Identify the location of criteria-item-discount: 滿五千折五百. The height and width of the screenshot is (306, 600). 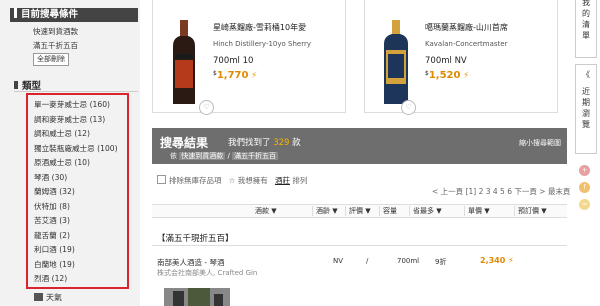
(55, 45).